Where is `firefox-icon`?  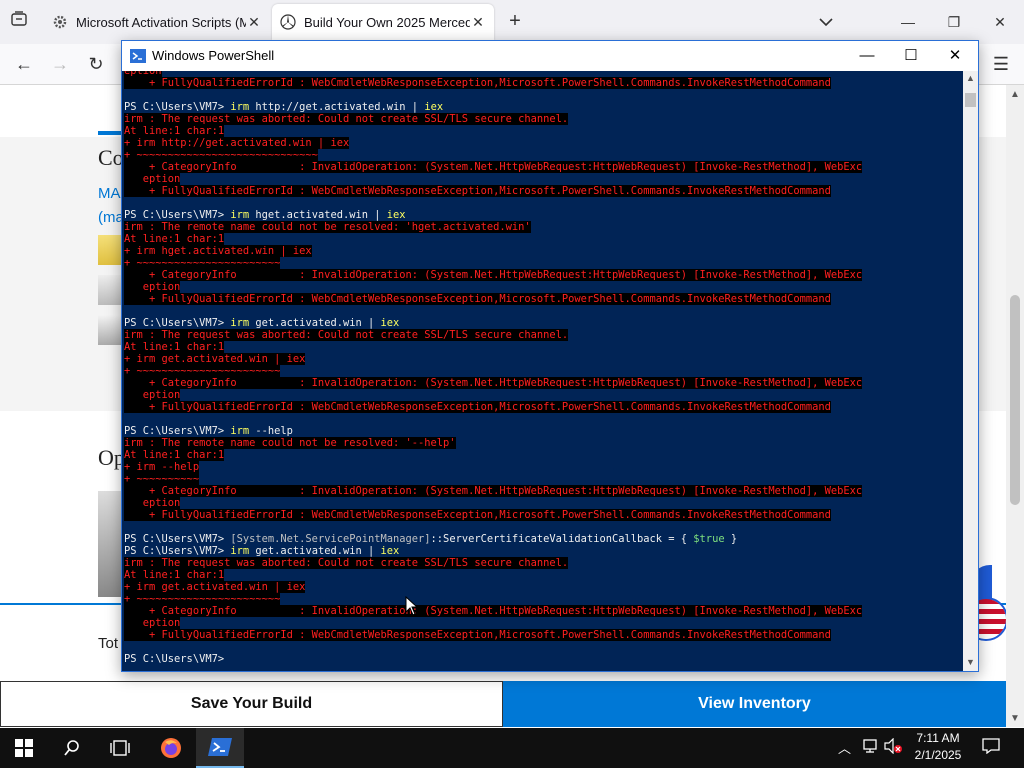 firefox-icon is located at coordinates (171, 748).